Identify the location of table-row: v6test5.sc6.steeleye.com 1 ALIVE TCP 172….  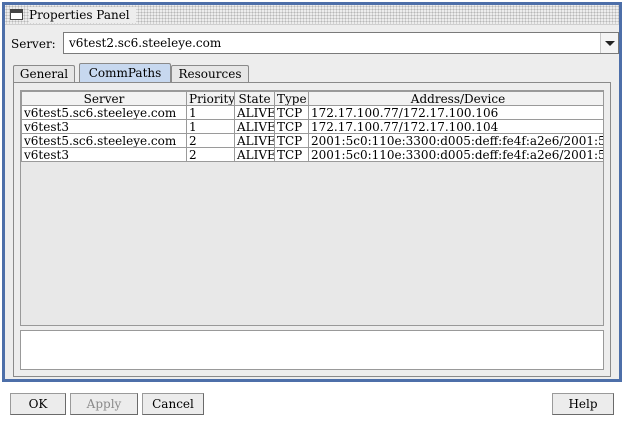
(312, 112).